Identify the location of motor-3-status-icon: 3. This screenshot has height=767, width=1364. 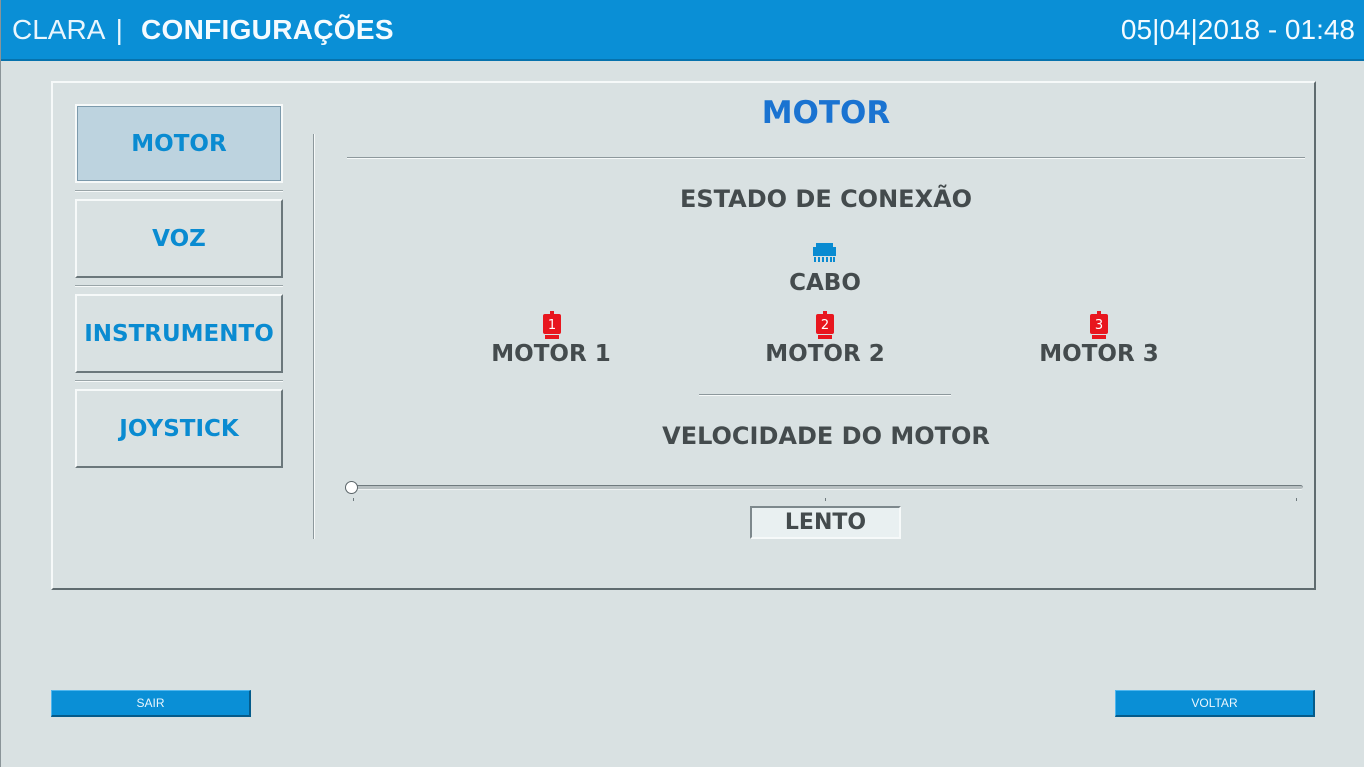
(1099, 325).